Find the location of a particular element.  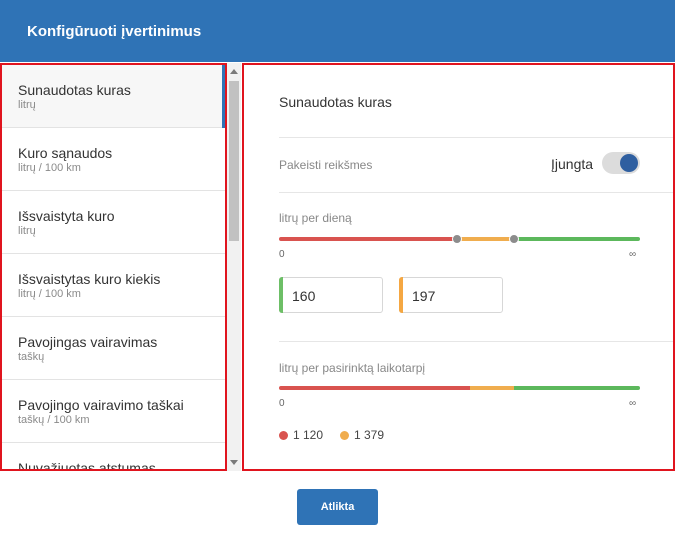

red-dot-icon is located at coordinates (283, 435).